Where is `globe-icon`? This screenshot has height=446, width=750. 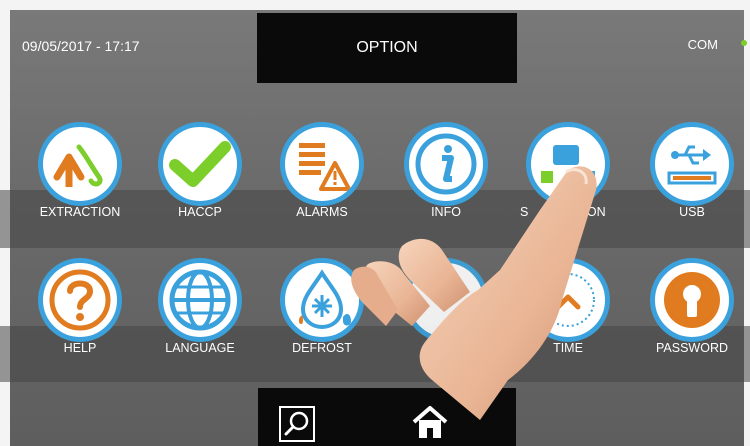
globe-icon is located at coordinates (200, 300).